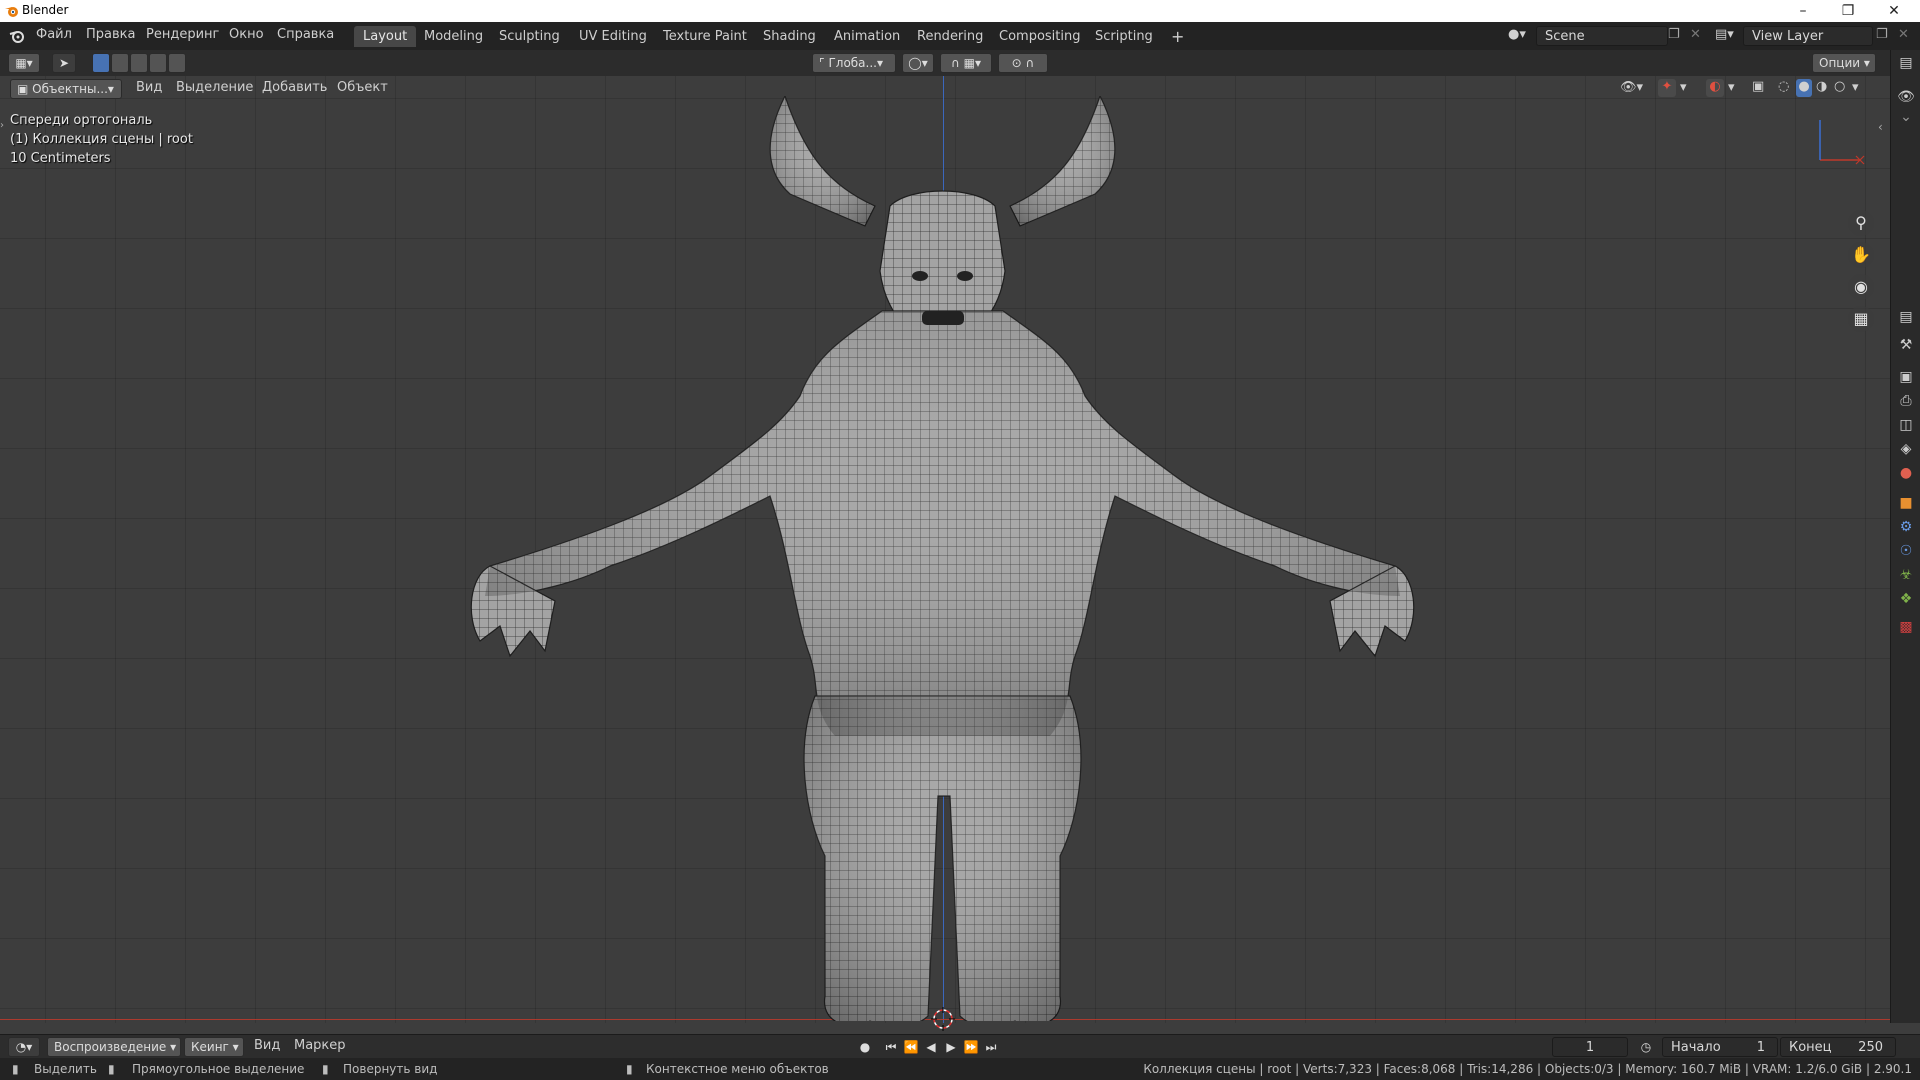 This screenshot has width=1920, height=1080. Describe the element at coordinates (1906, 345) in the screenshot. I see `tool-properties-icon: ⚒` at that location.